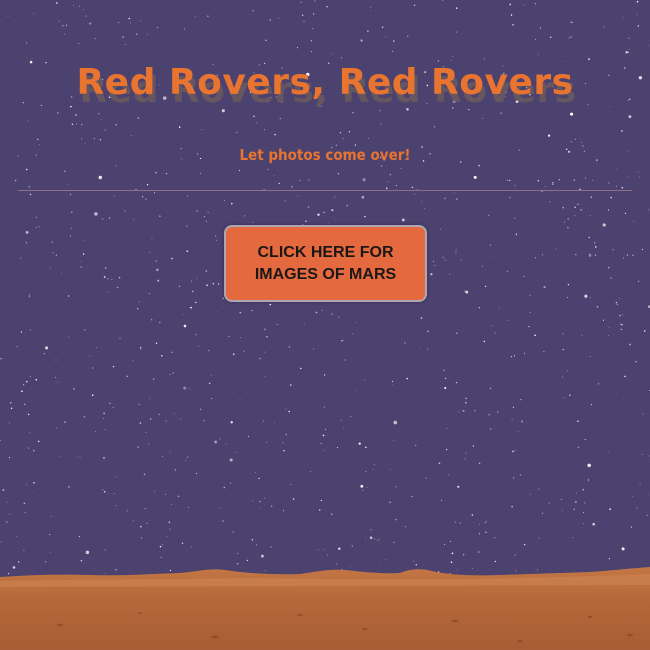 The image size is (650, 650). Describe the element at coordinates (325, 608) in the screenshot. I see `mars-terrain-image` at that location.